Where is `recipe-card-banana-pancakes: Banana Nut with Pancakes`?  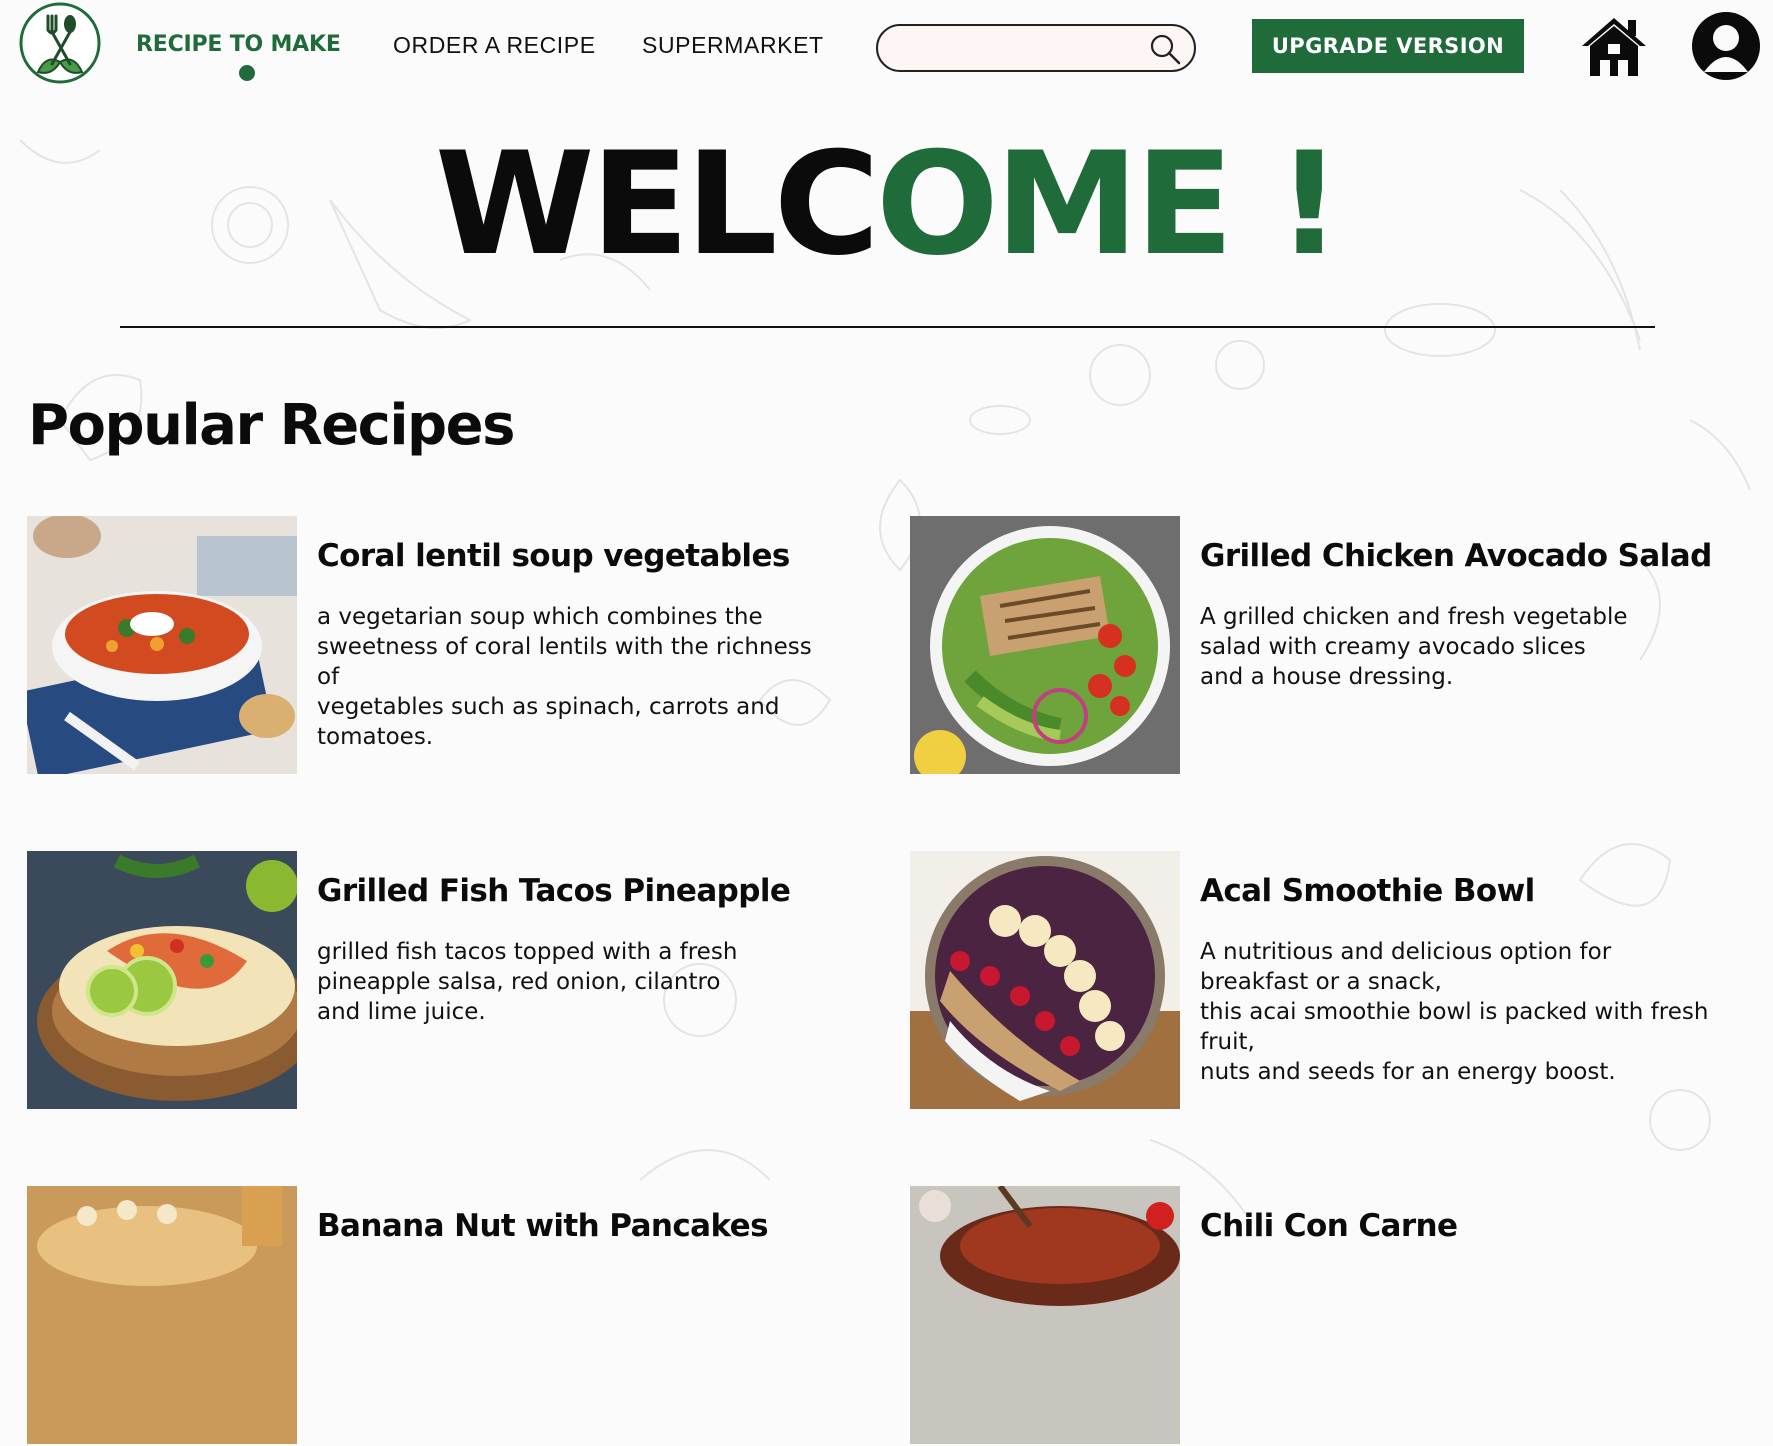 recipe-card-banana-pancakes: Banana Nut with Pancakes is located at coordinates (457, 1316).